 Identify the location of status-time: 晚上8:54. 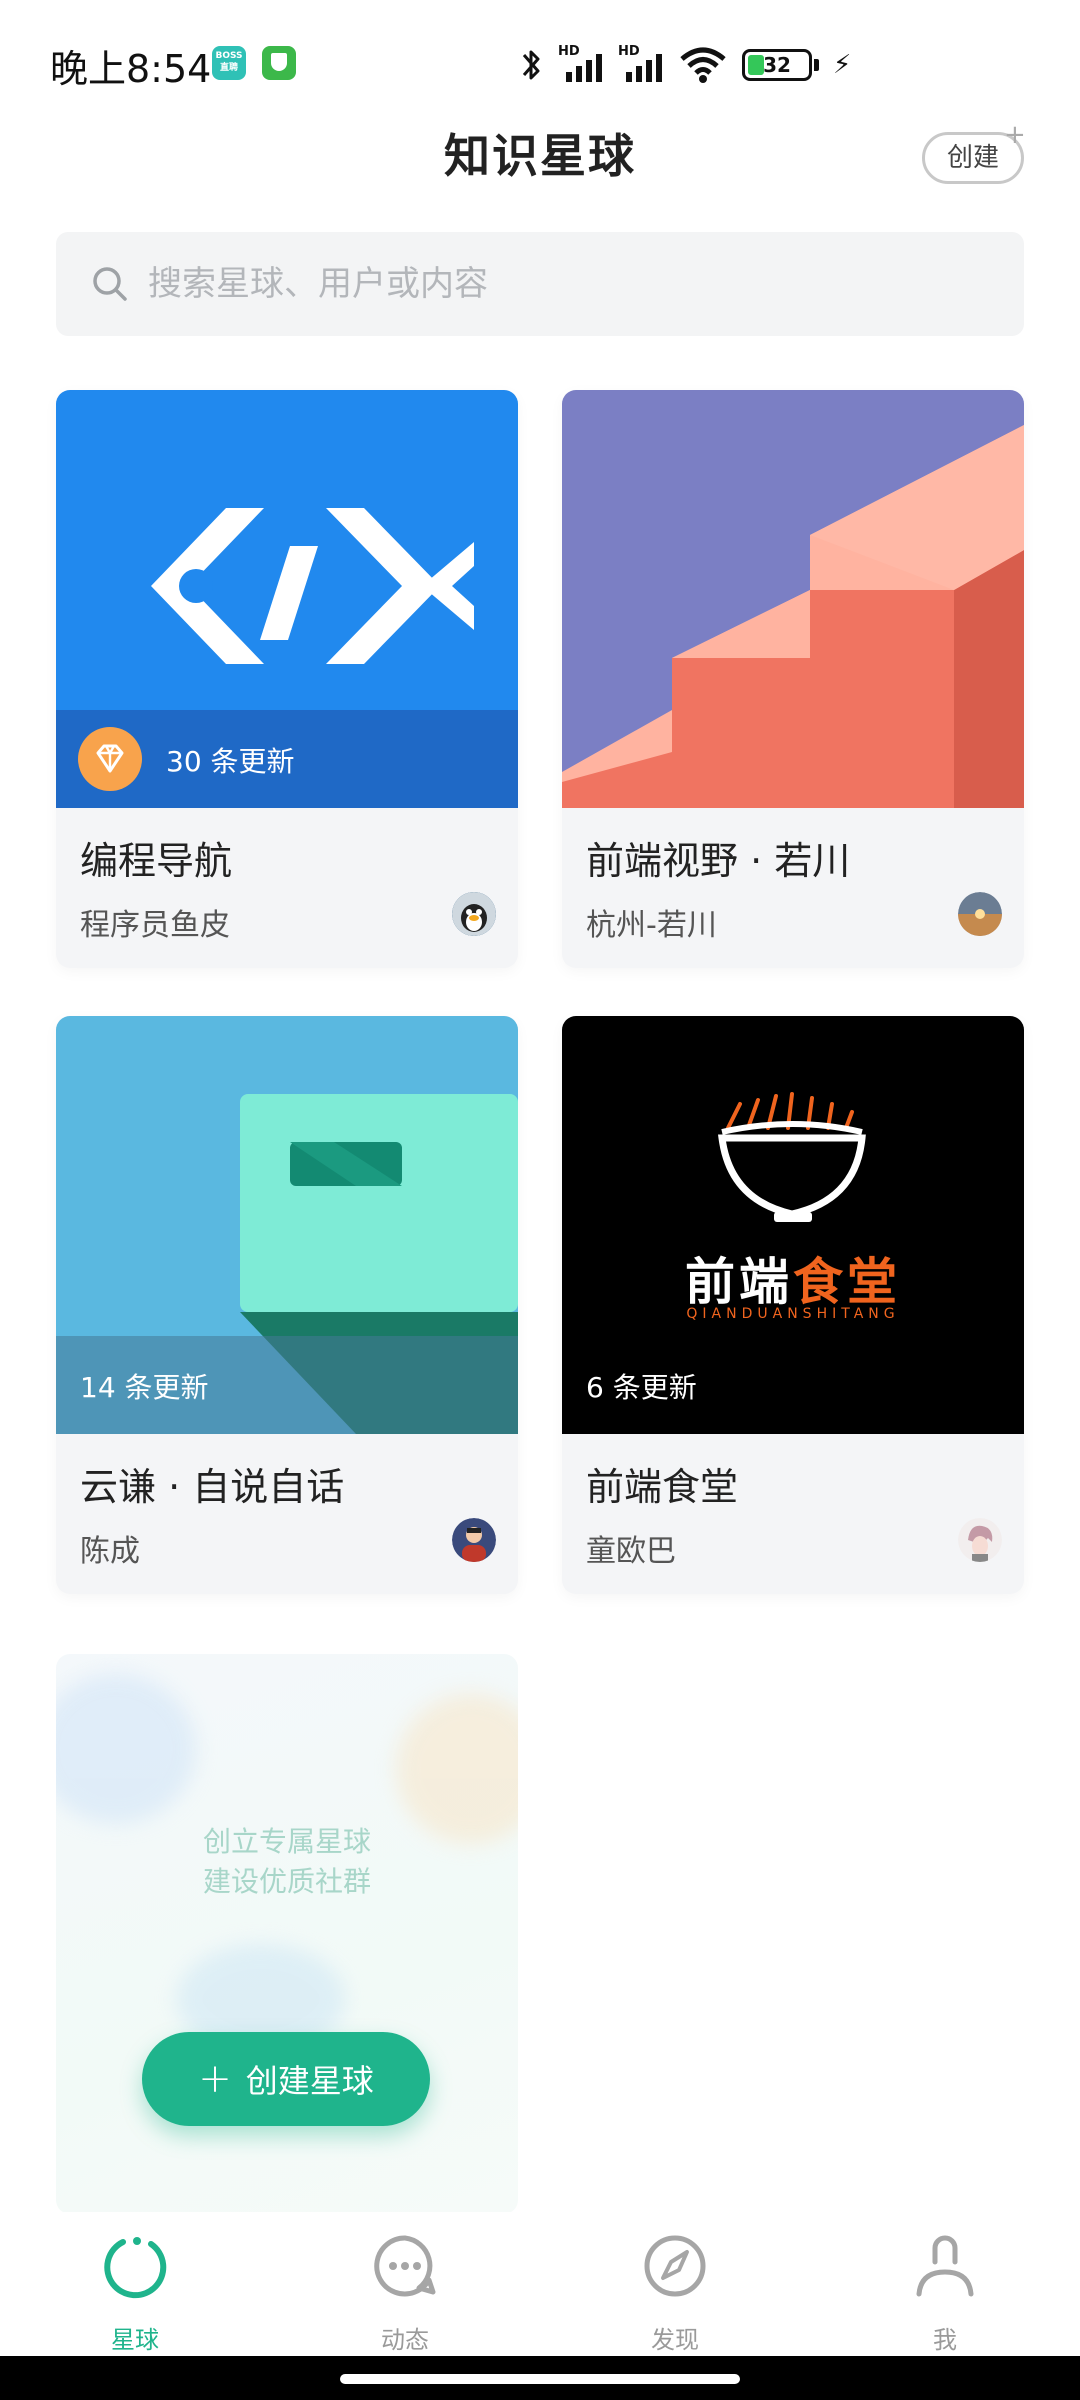
(131, 69).